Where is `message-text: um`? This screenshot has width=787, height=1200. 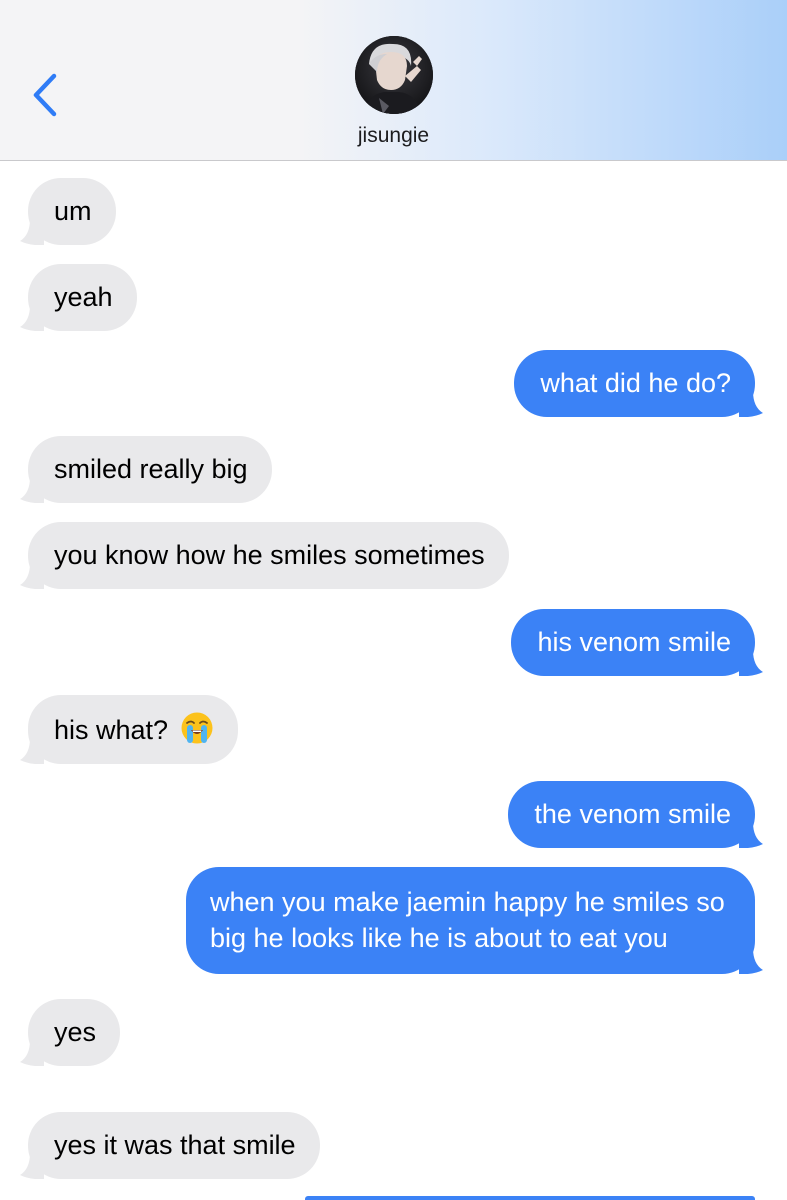
message-text: um is located at coordinates (73, 211).